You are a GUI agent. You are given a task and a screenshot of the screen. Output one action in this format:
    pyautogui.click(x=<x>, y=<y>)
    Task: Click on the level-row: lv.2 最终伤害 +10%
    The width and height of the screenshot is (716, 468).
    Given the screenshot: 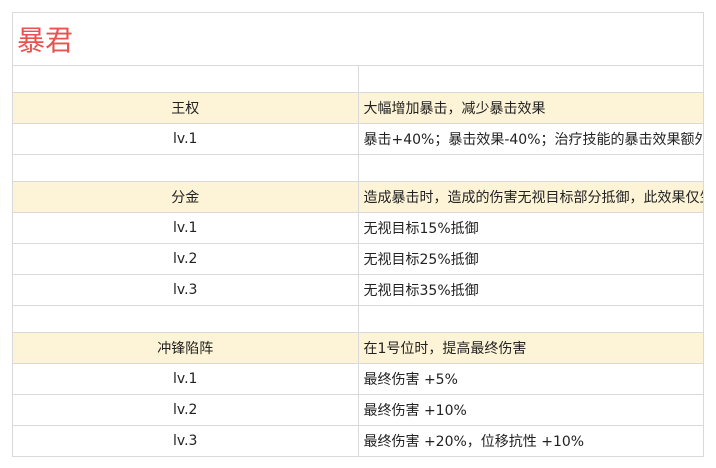 What is the action you would take?
    pyautogui.click(x=358, y=410)
    